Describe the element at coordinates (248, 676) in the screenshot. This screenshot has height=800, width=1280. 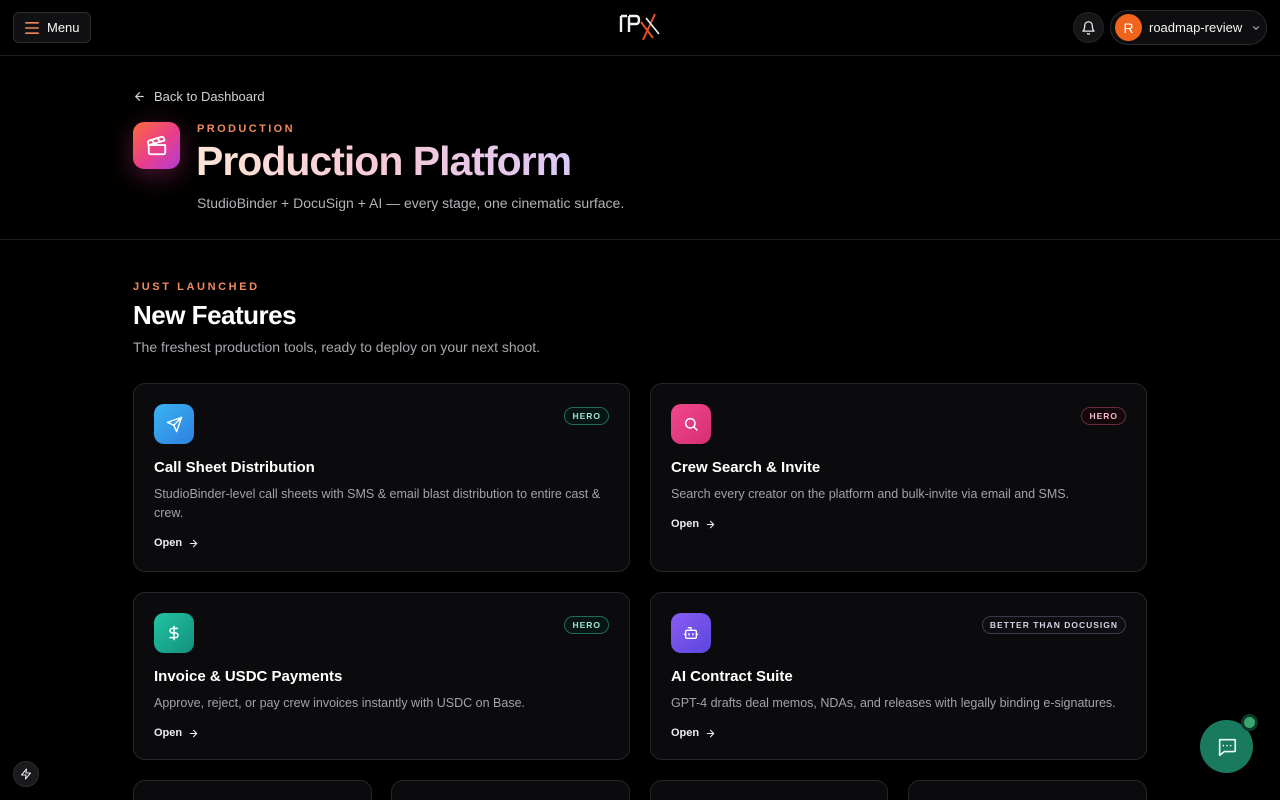
I see `card-title: Invoice & USDC Payments` at that location.